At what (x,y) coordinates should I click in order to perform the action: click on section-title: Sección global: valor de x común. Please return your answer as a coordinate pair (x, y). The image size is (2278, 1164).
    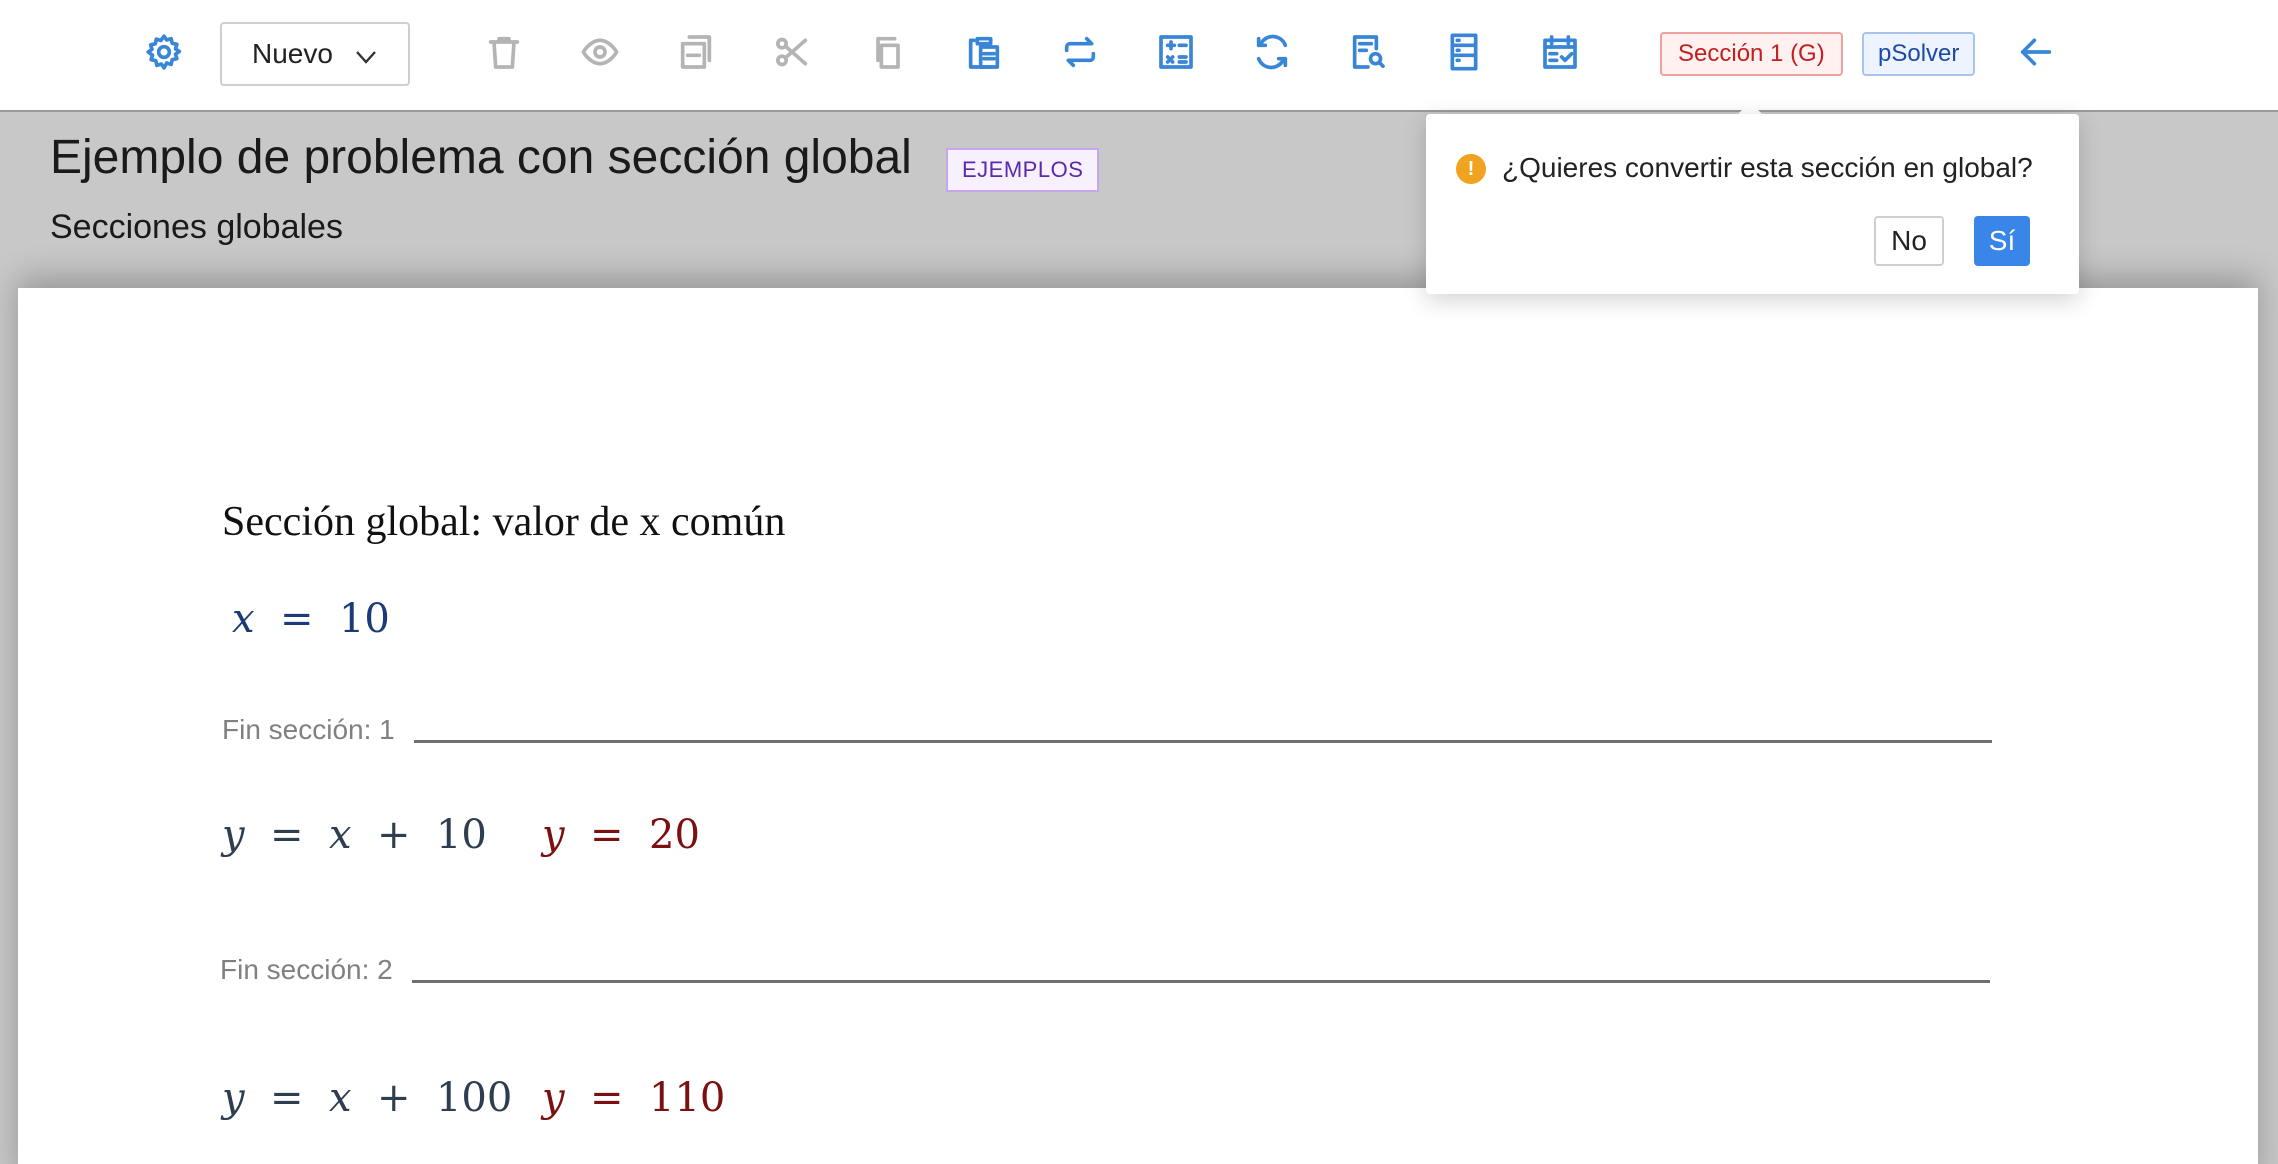
    Looking at the image, I should click on (504, 522).